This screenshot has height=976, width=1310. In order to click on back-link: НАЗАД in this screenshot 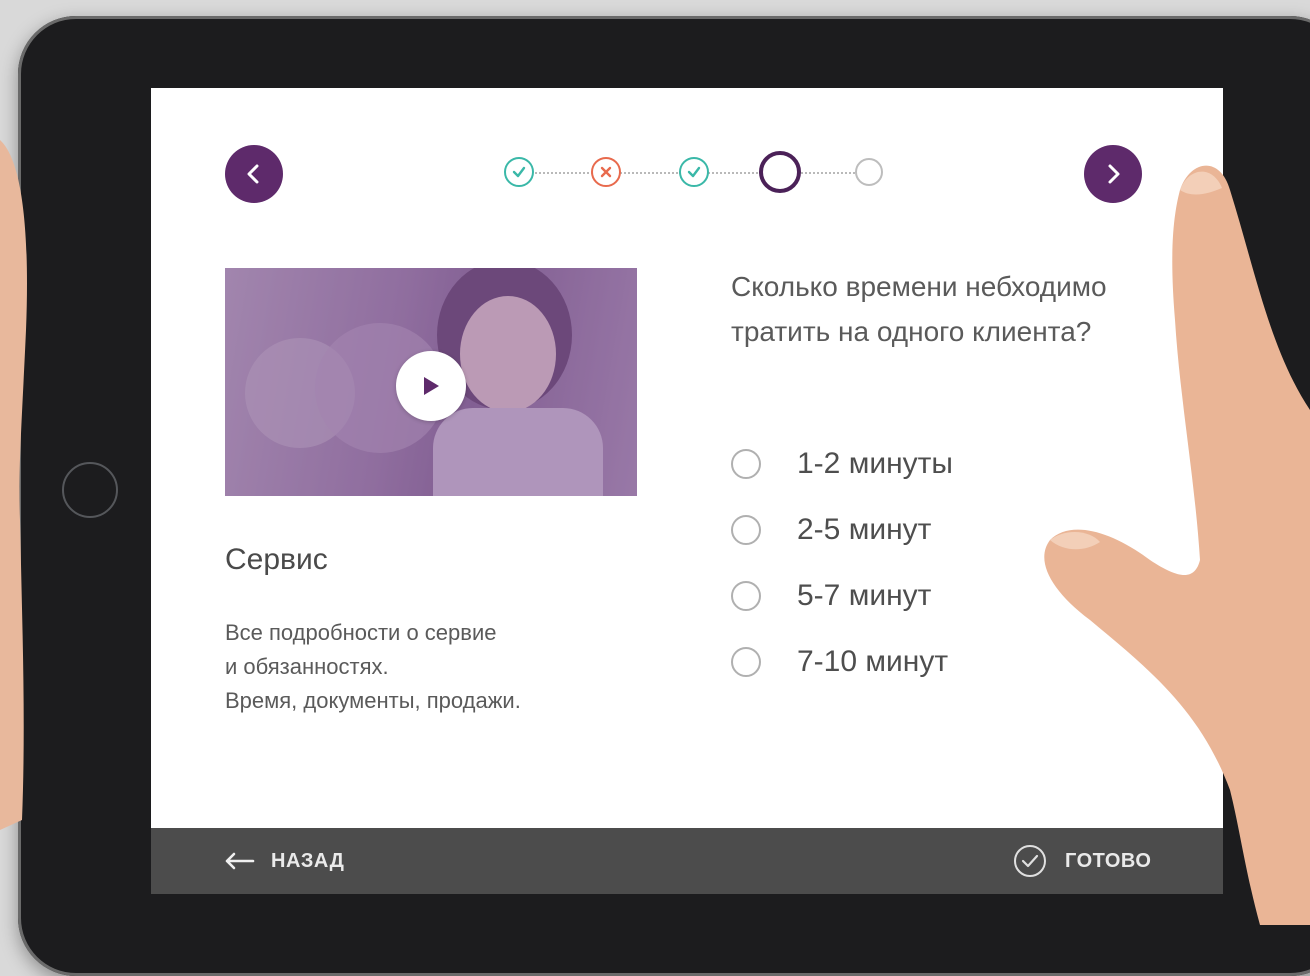, I will do `click(283, 861)`.